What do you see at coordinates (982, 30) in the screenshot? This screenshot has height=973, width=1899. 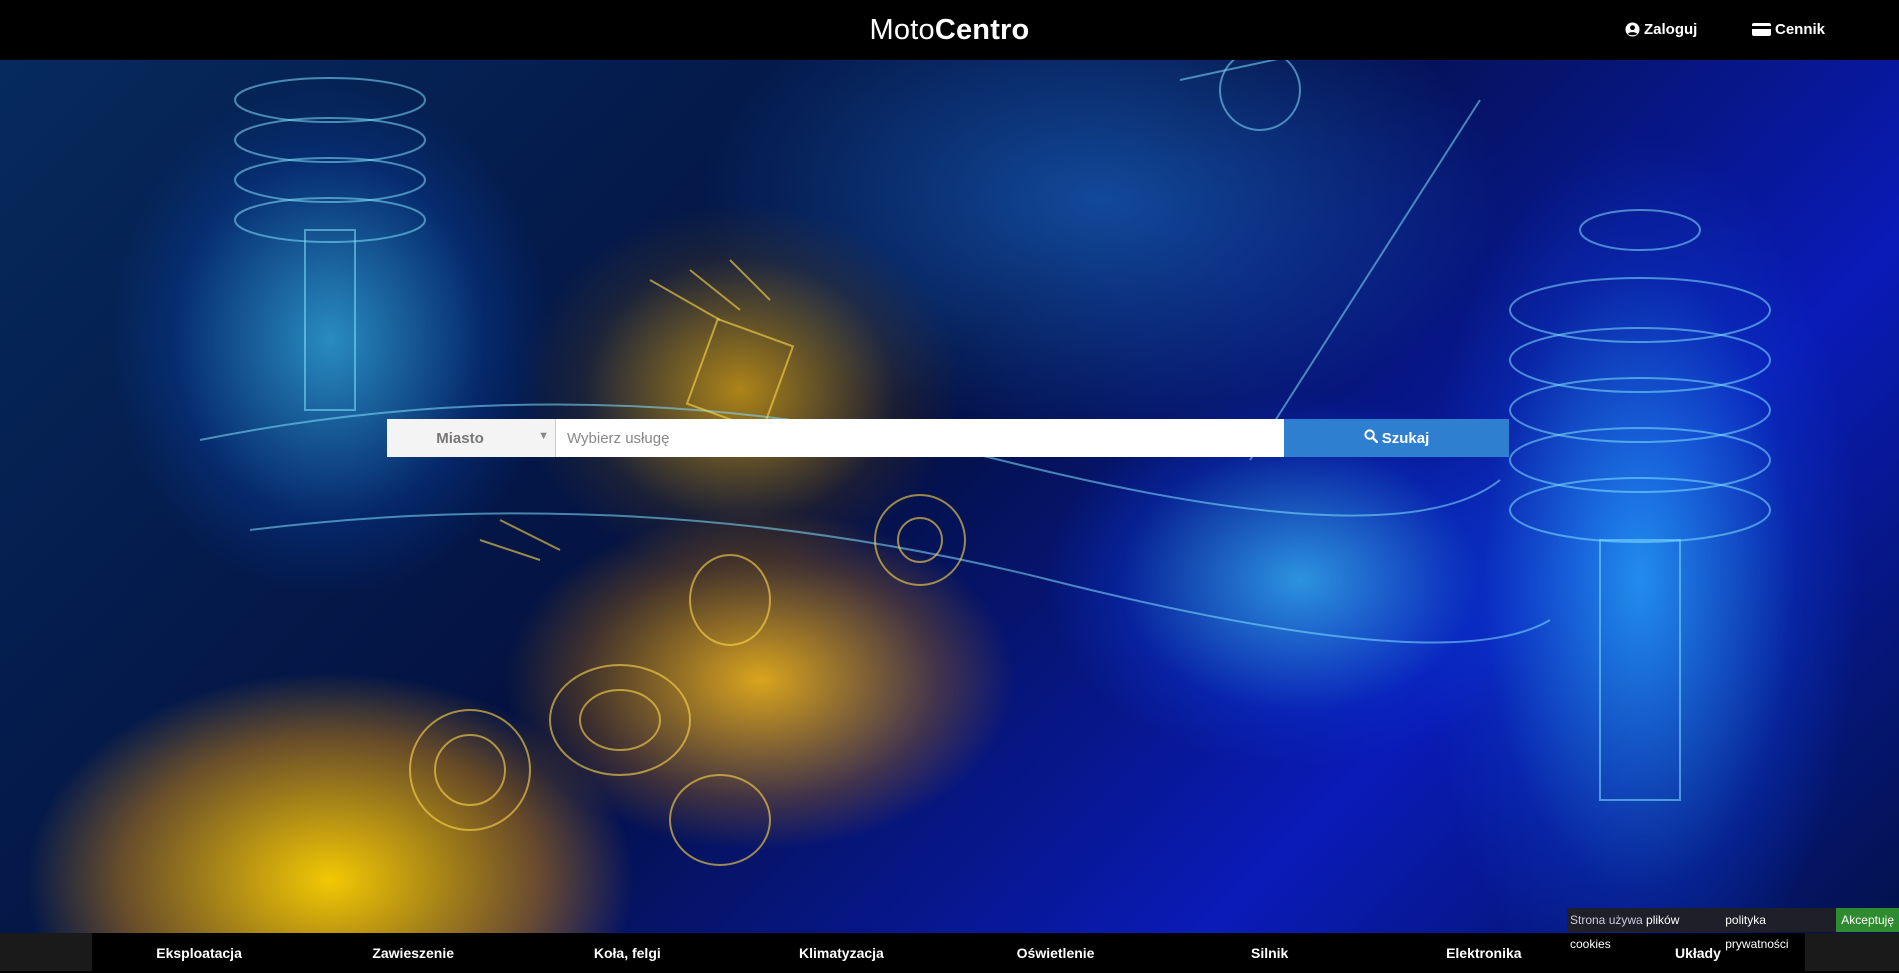 I see `logo-text-bold: Centro` at bounding box center [982, 30].